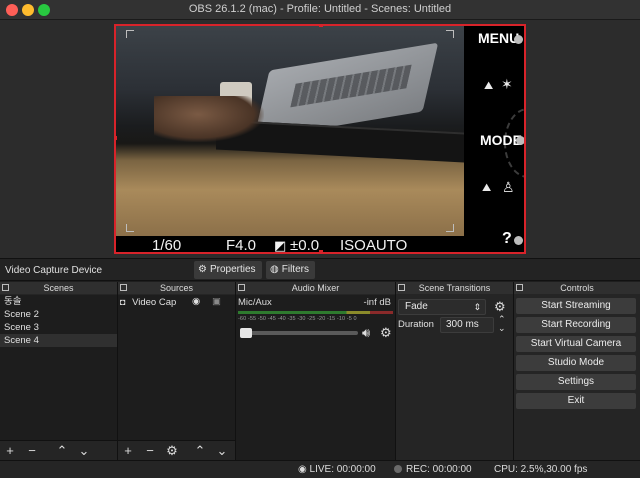  I want to click on sources-dock-title: Sources, so click(176, 288).